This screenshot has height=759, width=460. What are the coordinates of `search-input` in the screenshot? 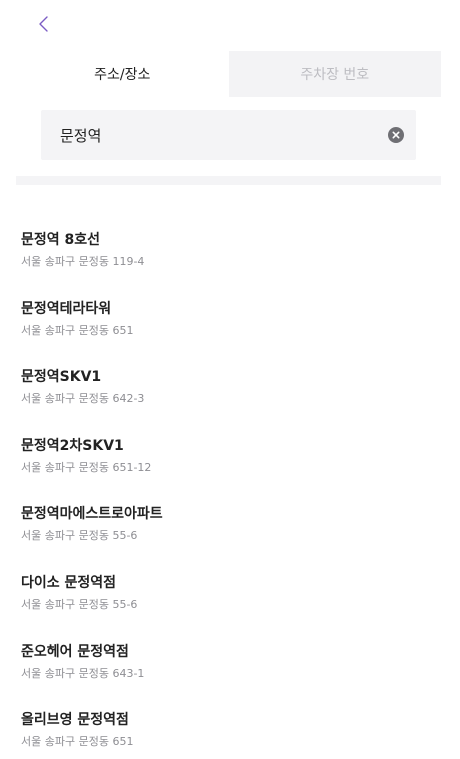 It's located at (224, 135).